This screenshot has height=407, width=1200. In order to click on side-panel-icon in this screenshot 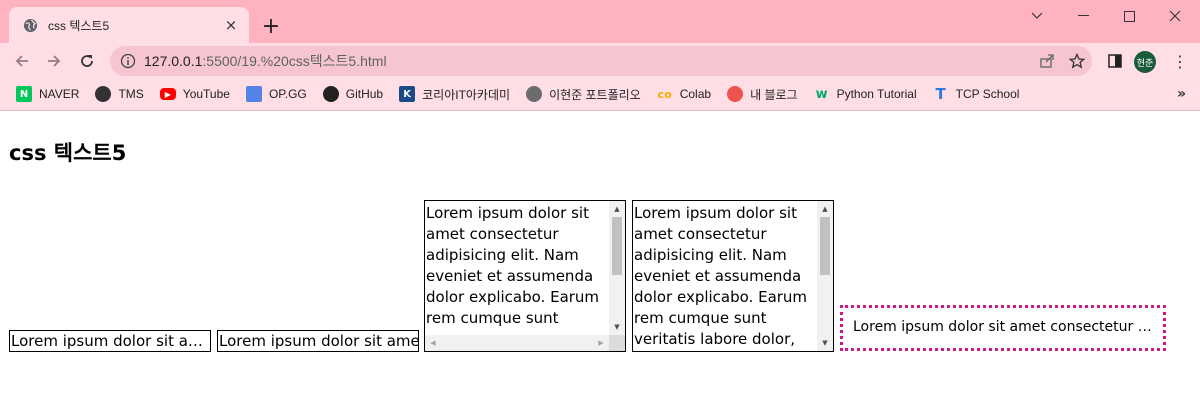, I will do `click(1115, 61)`.